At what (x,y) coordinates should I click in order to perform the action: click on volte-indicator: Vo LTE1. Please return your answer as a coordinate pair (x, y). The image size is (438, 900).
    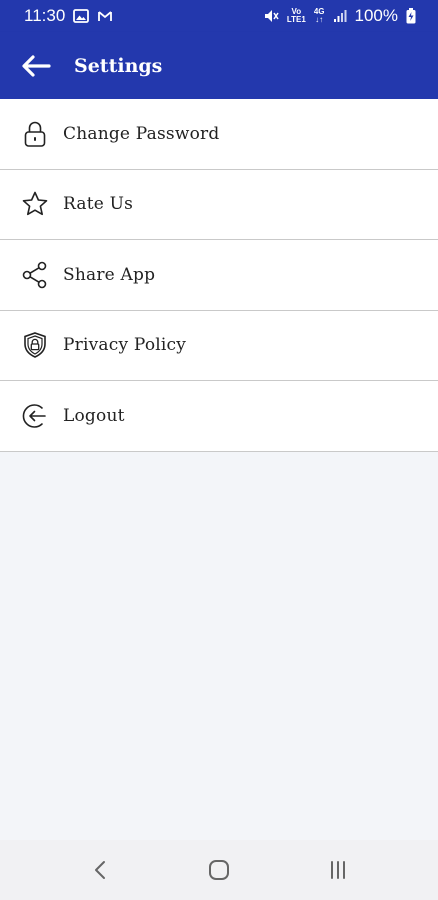
    Looking at the image, I should click on (296, 15).